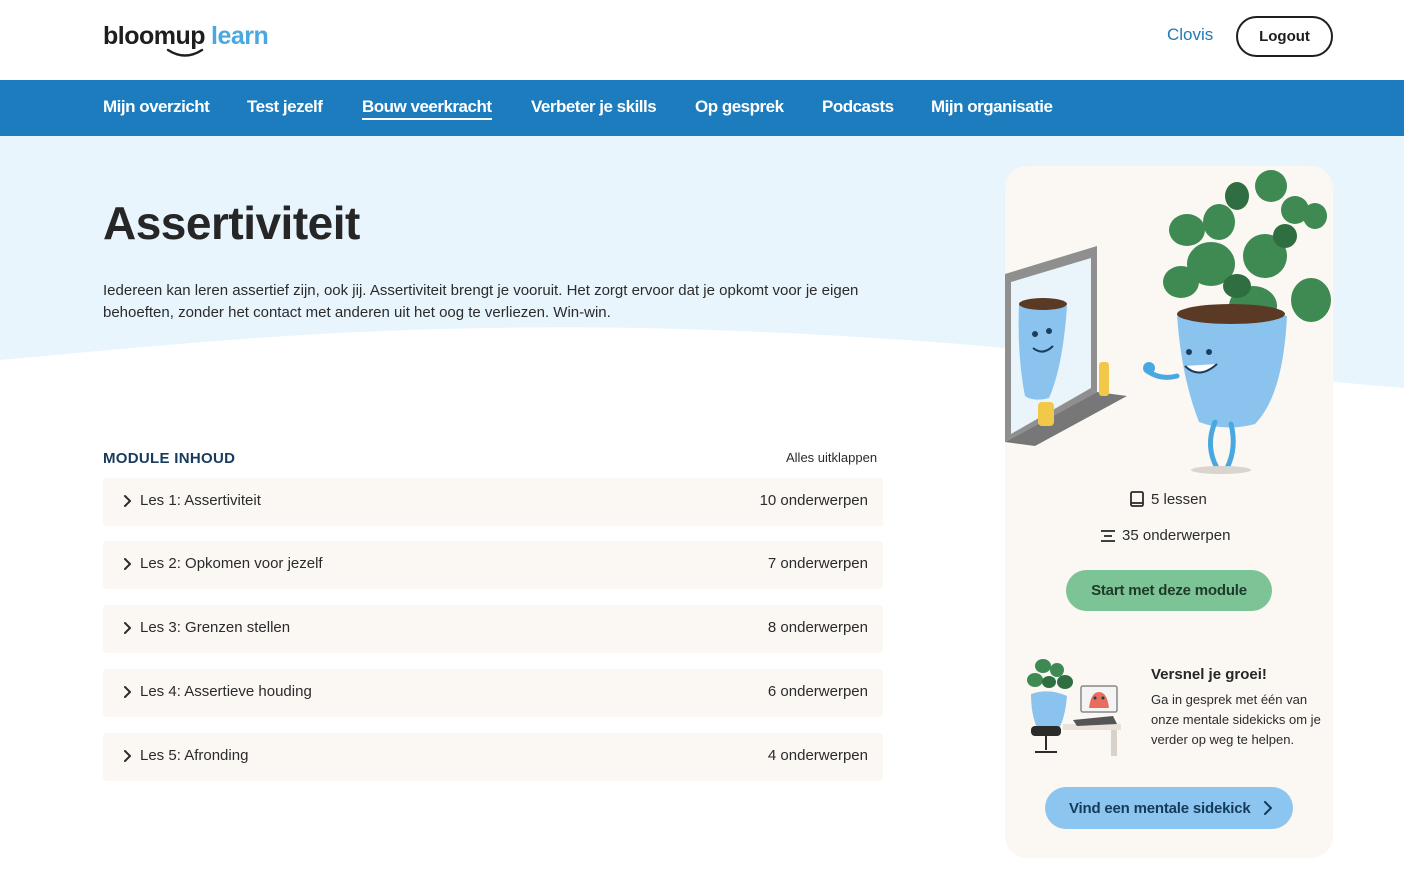  Describe the element at coordinates (200, 500) in the screenshot. I see `lesson-title: Les 1: Assertiviteit` at that location.